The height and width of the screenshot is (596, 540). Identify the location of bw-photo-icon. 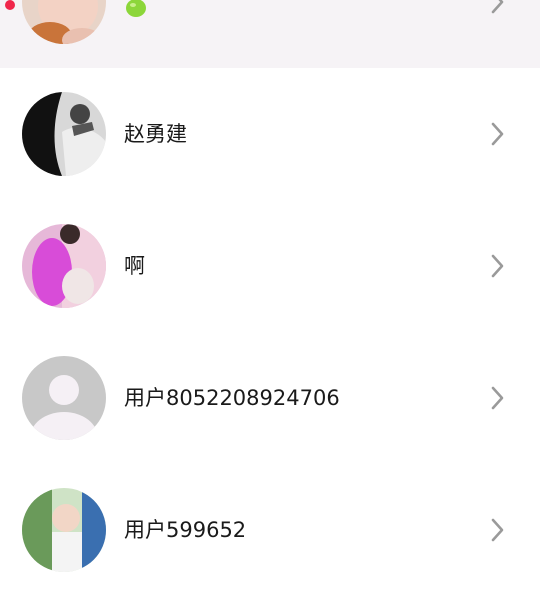
(64, 134).